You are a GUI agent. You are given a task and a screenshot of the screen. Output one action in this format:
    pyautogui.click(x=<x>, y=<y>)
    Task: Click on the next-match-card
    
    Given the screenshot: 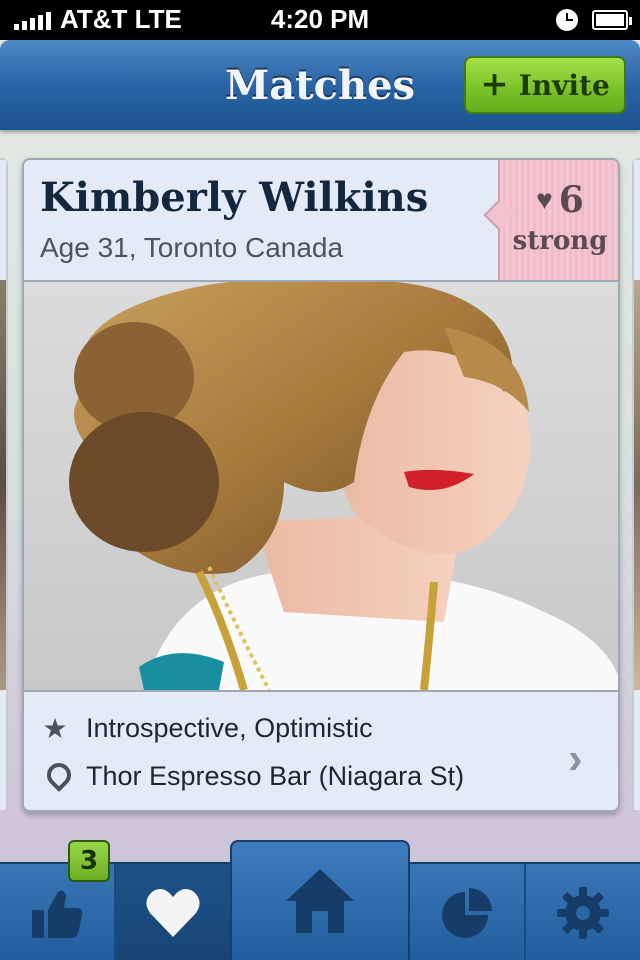 What is the action you would take?
    pyautogui.click(x=636, y=484)
    